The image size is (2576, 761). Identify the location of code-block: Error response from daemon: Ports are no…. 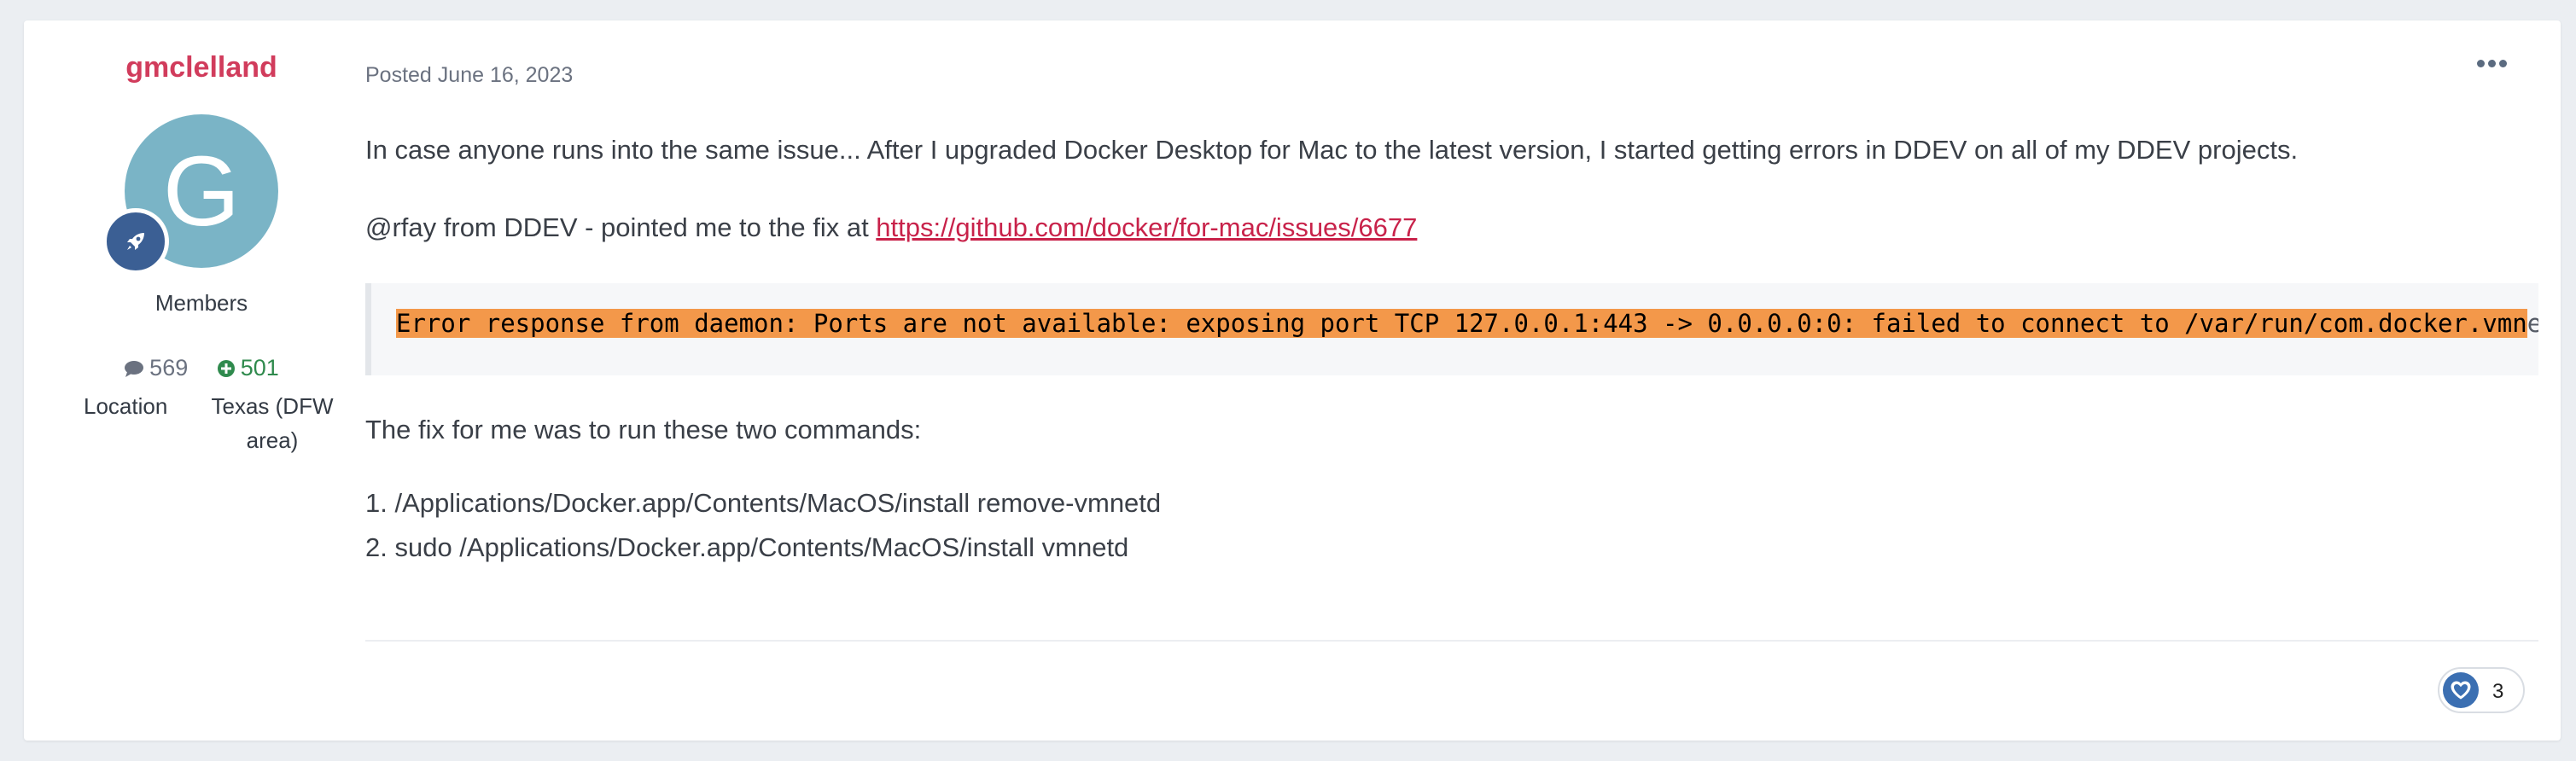
(1451, 329).